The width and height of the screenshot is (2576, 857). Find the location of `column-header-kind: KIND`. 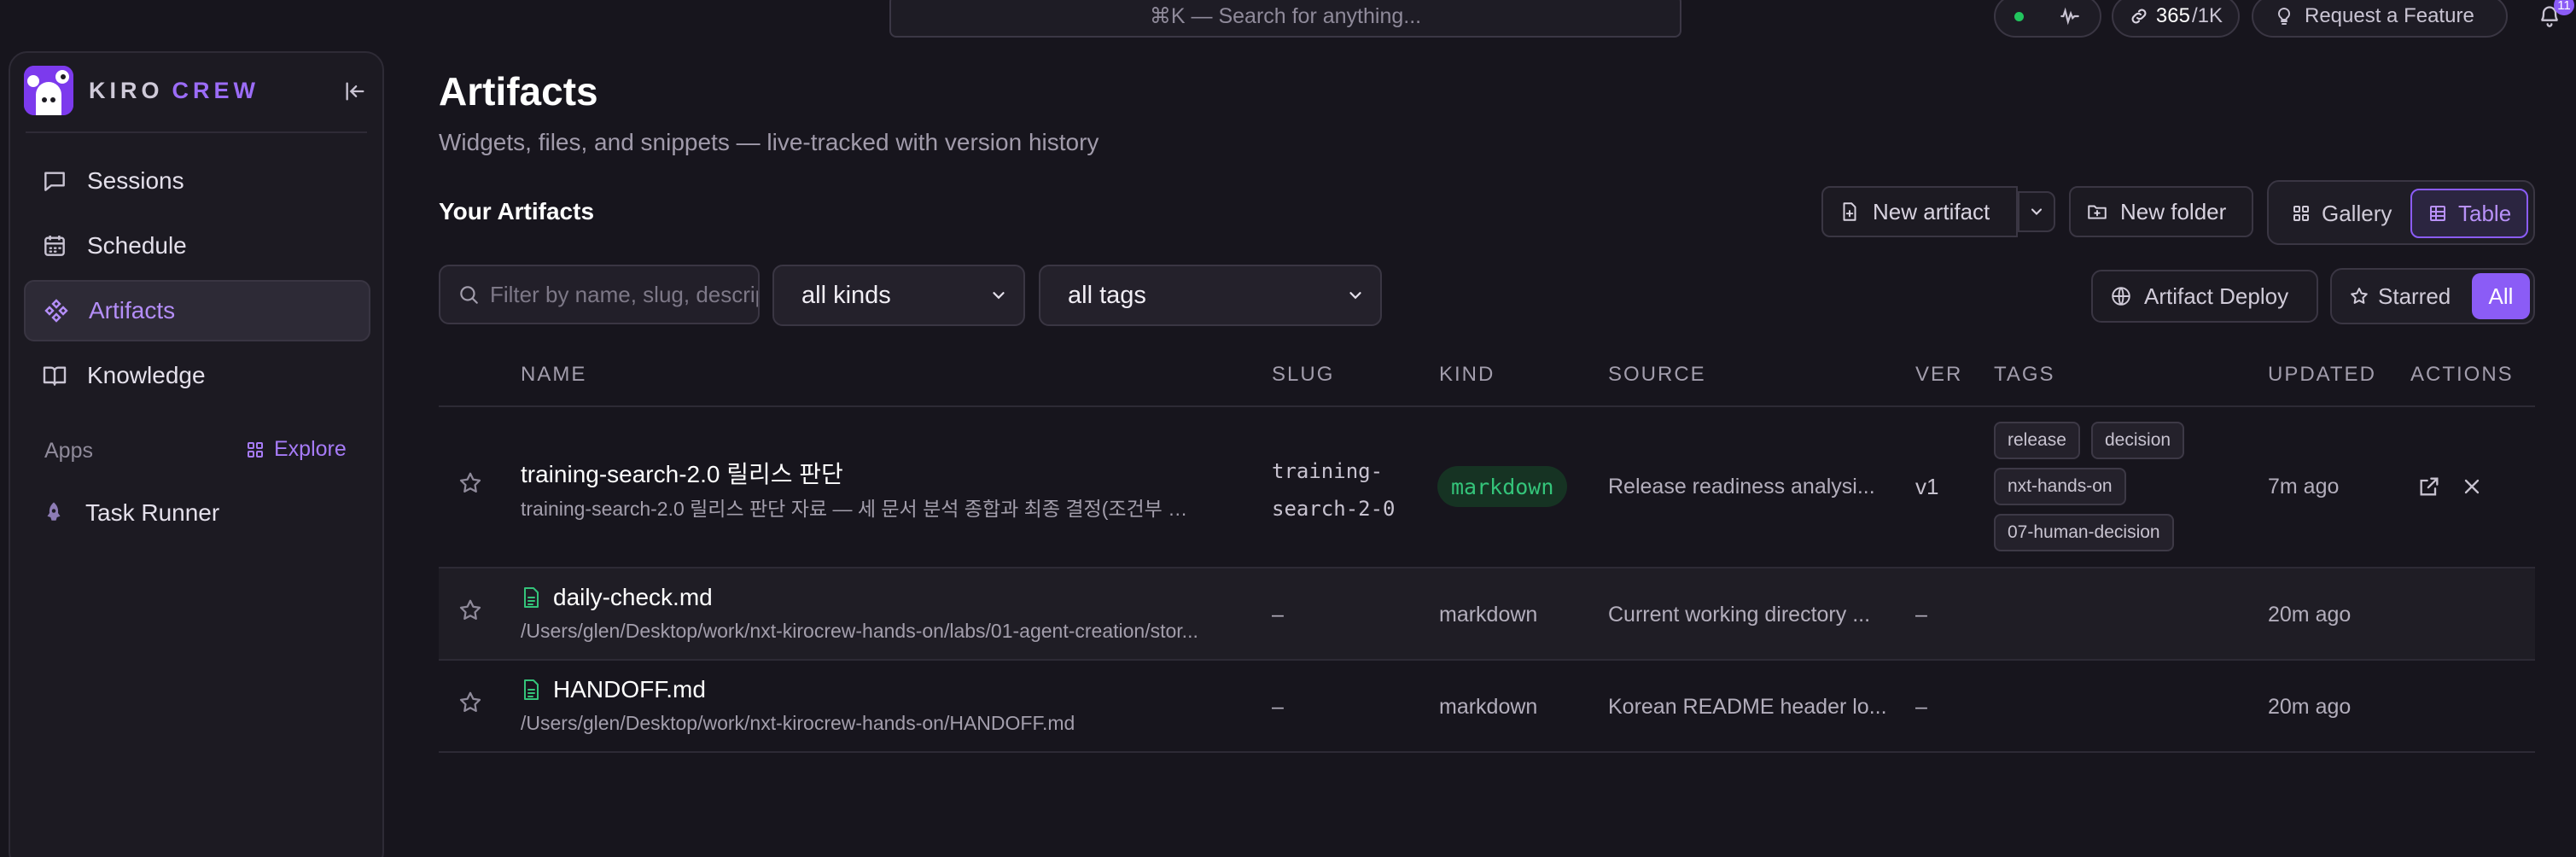

column-header-kind: KIND is located at coordinates (1467, 375).